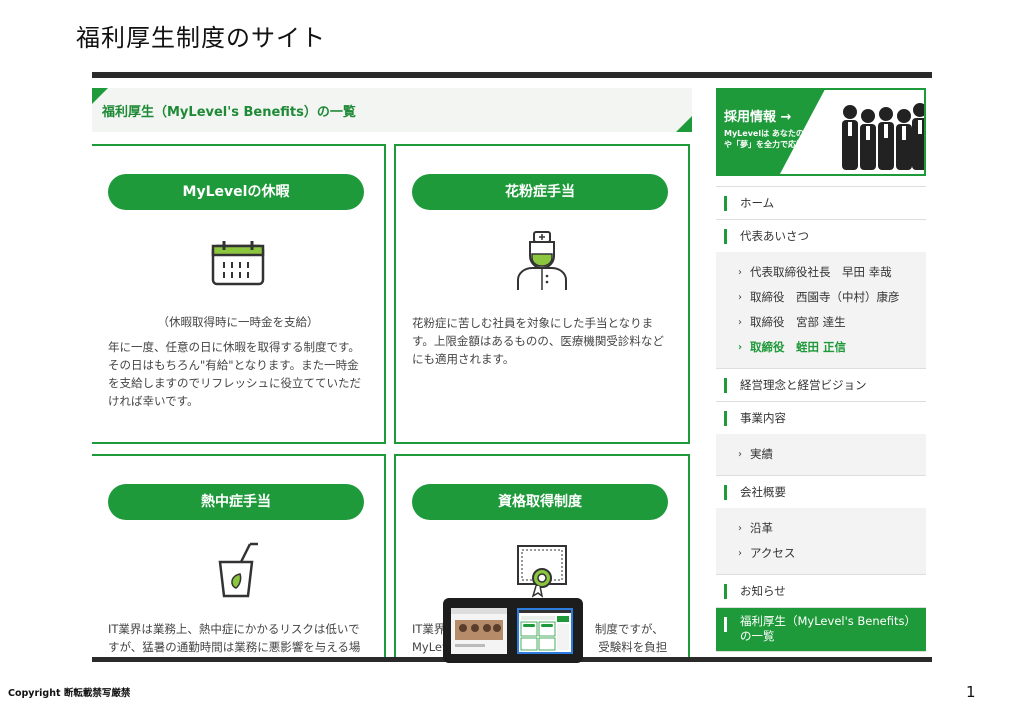  Describe the element at coordinates (540, 192) in the screenshot. I see `benefit-title-button: 花粉症手当` at that location.